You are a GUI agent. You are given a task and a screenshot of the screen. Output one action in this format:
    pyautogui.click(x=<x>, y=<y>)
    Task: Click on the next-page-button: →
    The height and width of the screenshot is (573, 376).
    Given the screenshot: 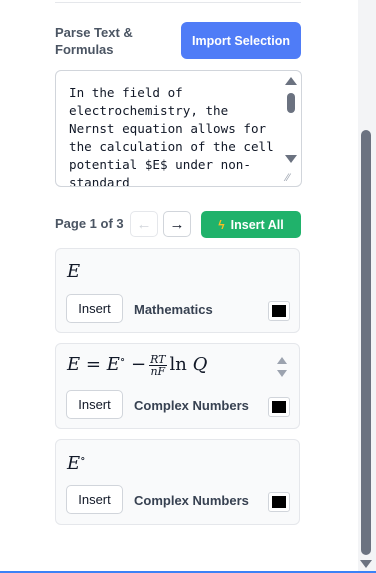 What is the action you would take?
    pyautogui.click(x=177, y=224)
    